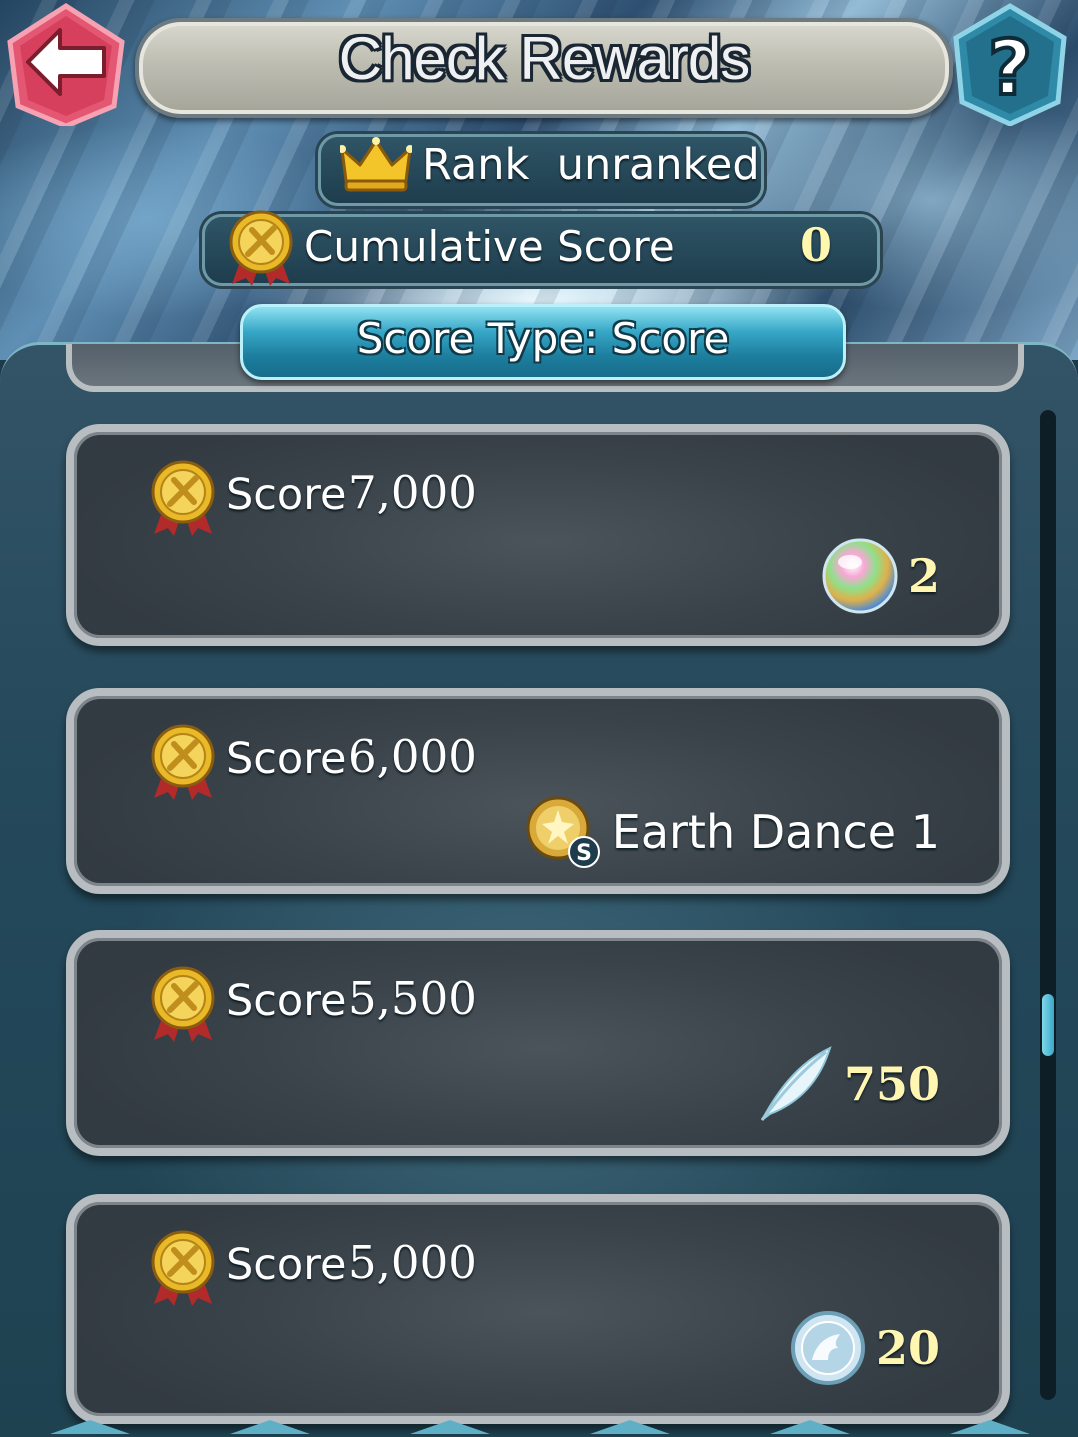  Describe the element at coordinates (584, 853) in the screenshot. I see `svg-text: S` at that location.